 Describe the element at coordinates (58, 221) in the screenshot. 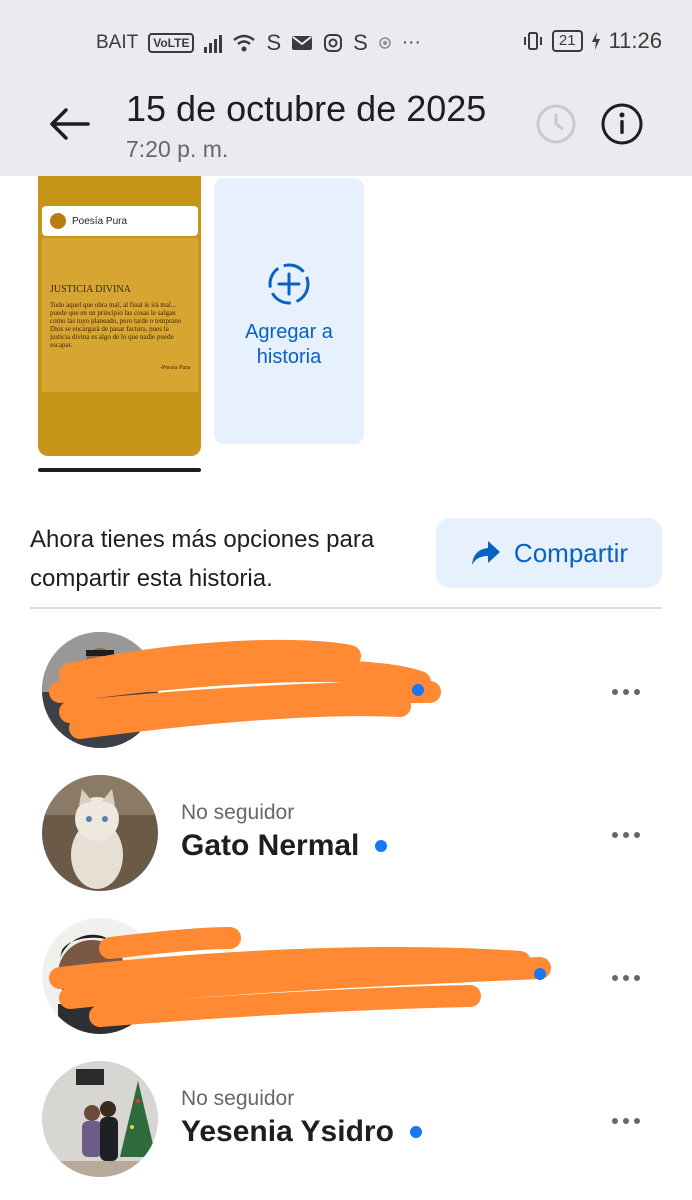

I see `page-logo-icon` at that location.